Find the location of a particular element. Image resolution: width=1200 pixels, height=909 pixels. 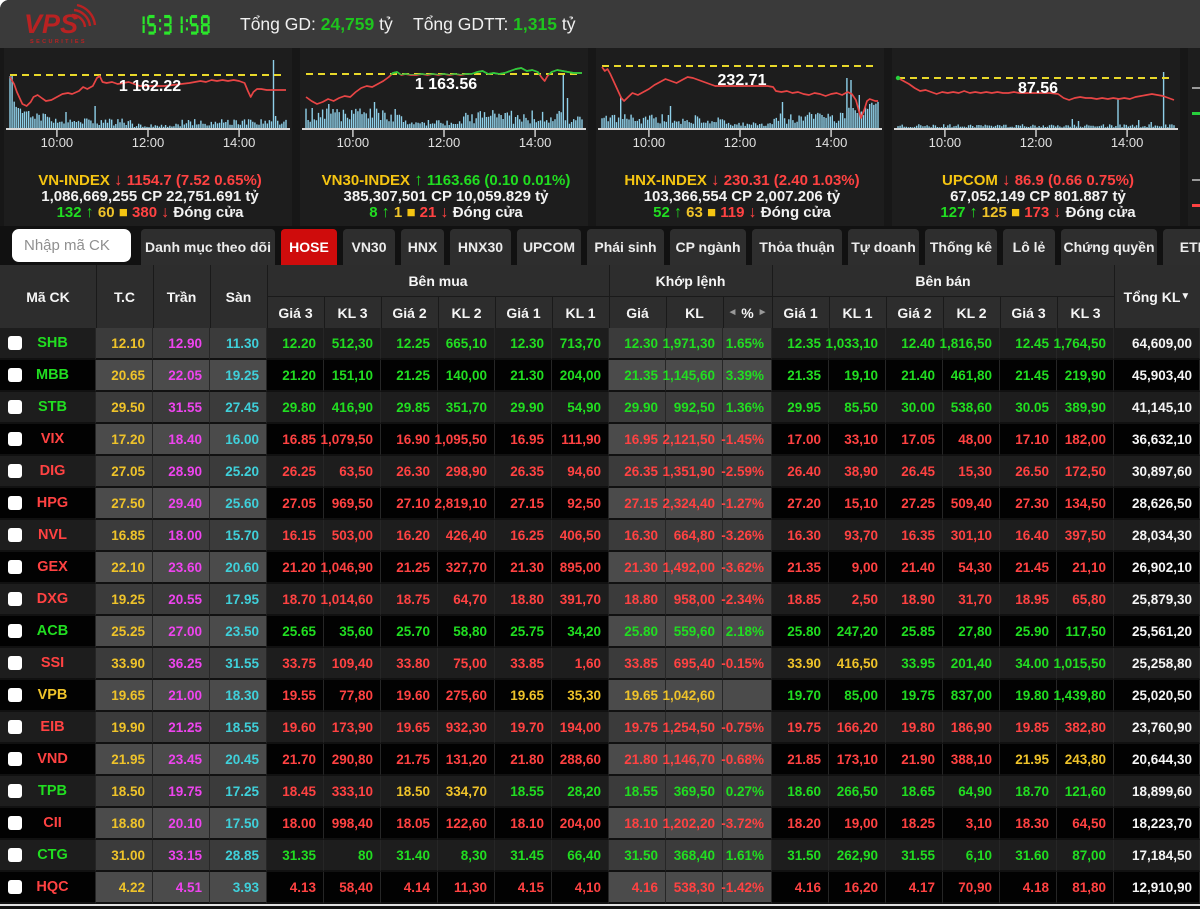

svg-text: UPCOM ↓ 86.9 (0.66 0.75%) is located at coordinates (1038, 179).